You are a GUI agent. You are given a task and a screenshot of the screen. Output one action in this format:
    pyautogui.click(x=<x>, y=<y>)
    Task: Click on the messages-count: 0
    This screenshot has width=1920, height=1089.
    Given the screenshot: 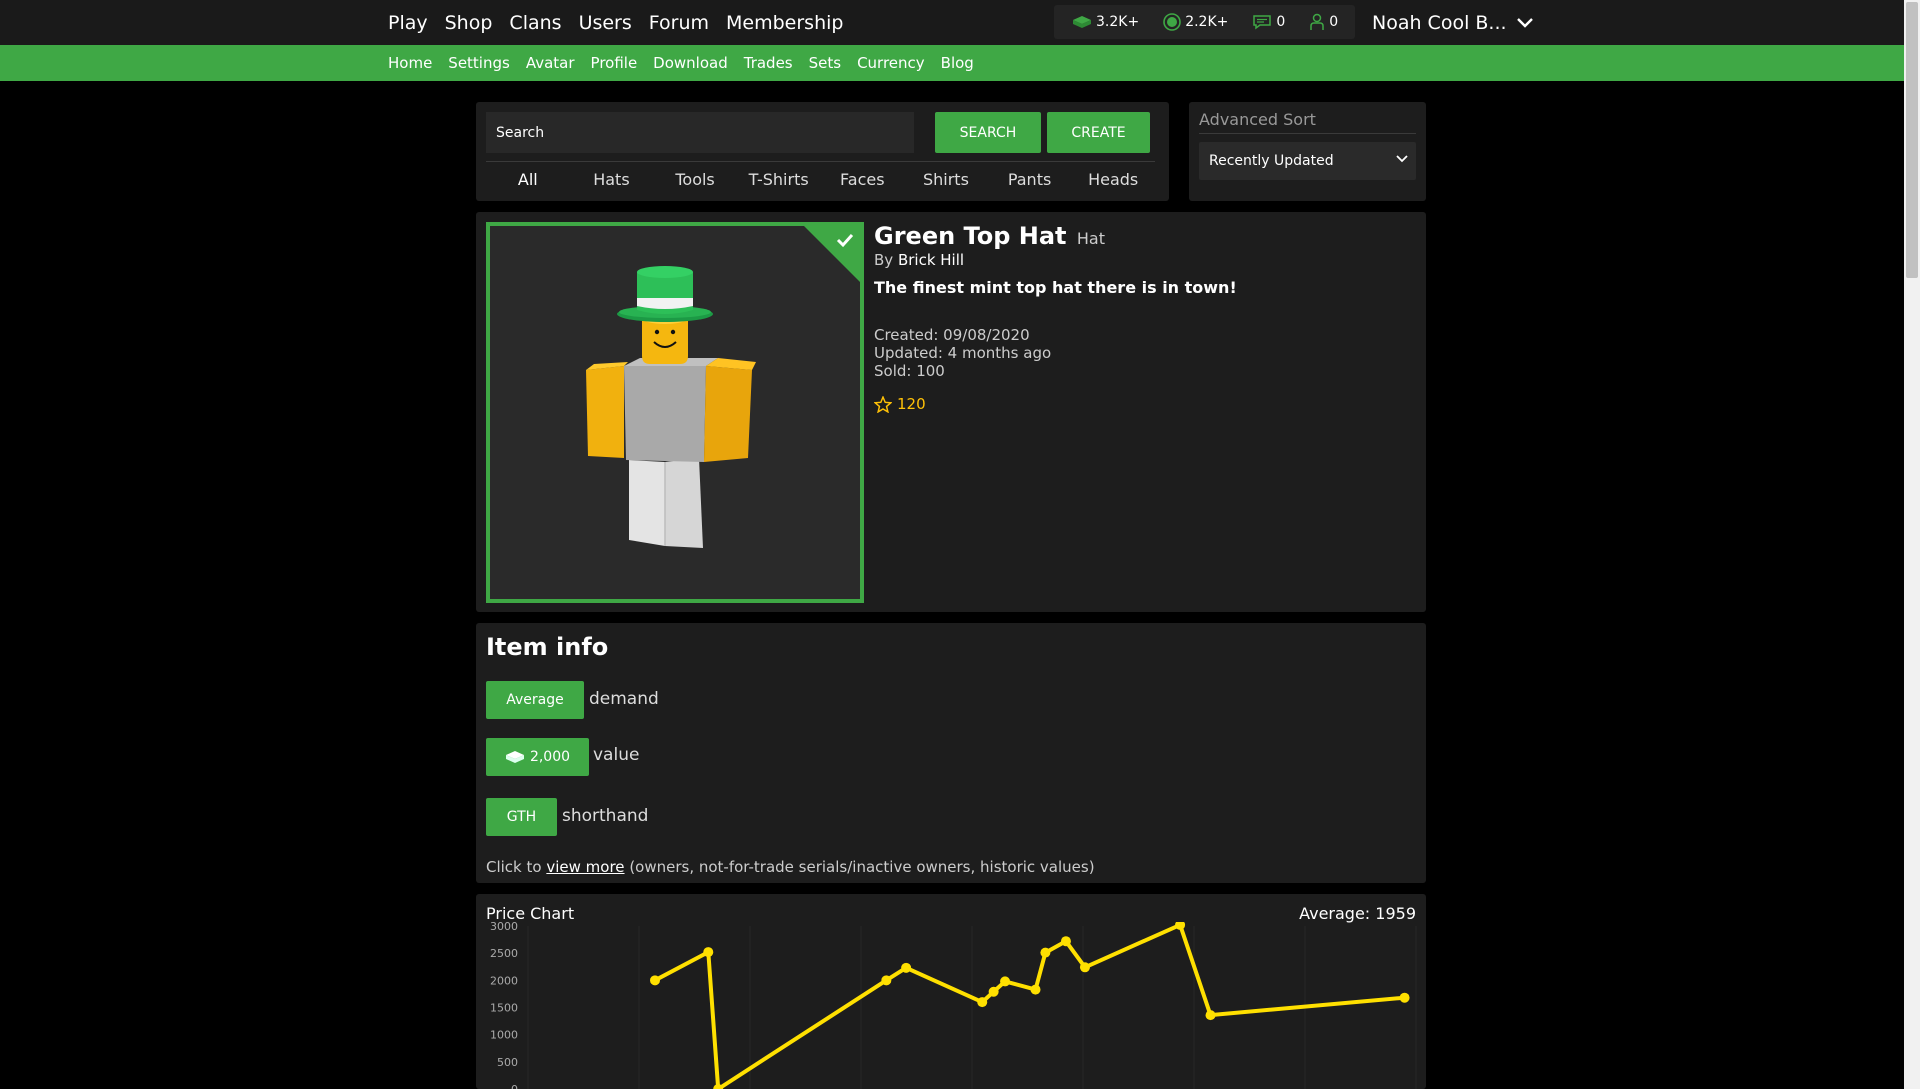 What is the action you would take?
    pyautogui.click(x=1281, y=22)
    